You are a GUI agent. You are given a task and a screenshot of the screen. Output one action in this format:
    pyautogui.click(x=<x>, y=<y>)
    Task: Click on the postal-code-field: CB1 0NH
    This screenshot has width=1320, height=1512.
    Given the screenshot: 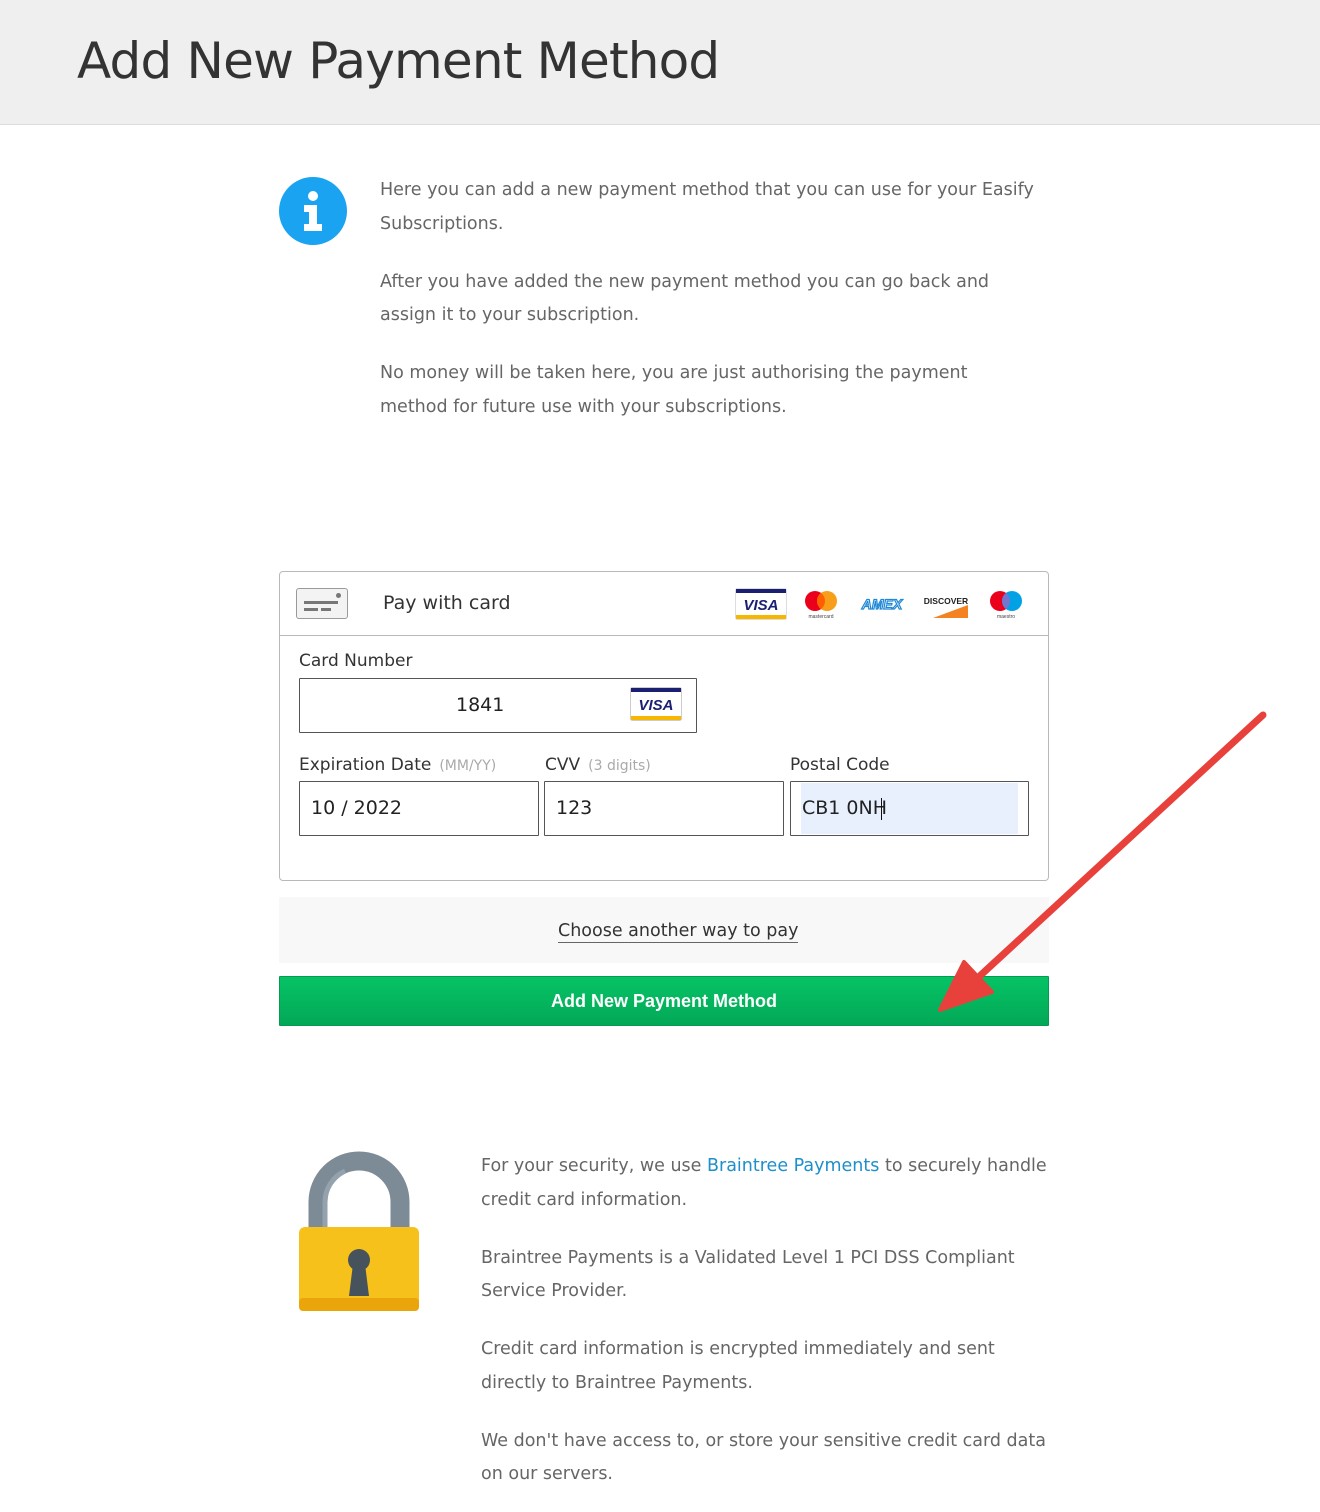 What is the action you would take?
    pyautogui.click(x=909, y=808)
    